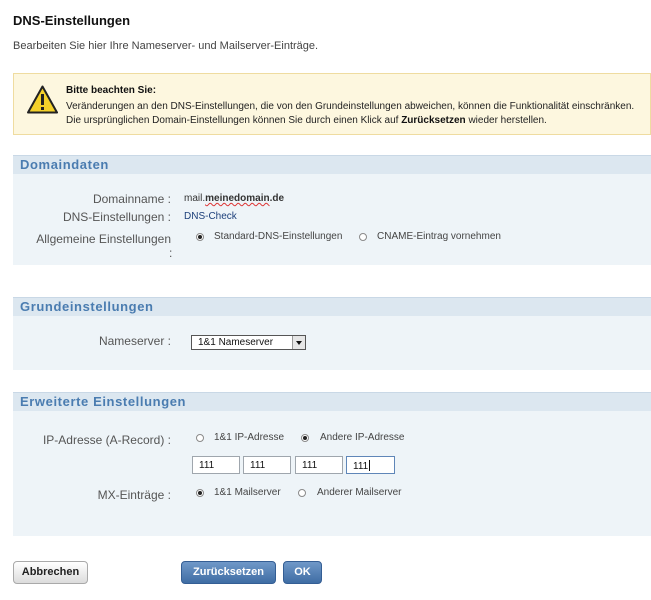  What do you see at coordinates (134, 495) in the screenshot?
I see `mx-entries-label: MX-Einträge :` at bounding box center [134, 495].